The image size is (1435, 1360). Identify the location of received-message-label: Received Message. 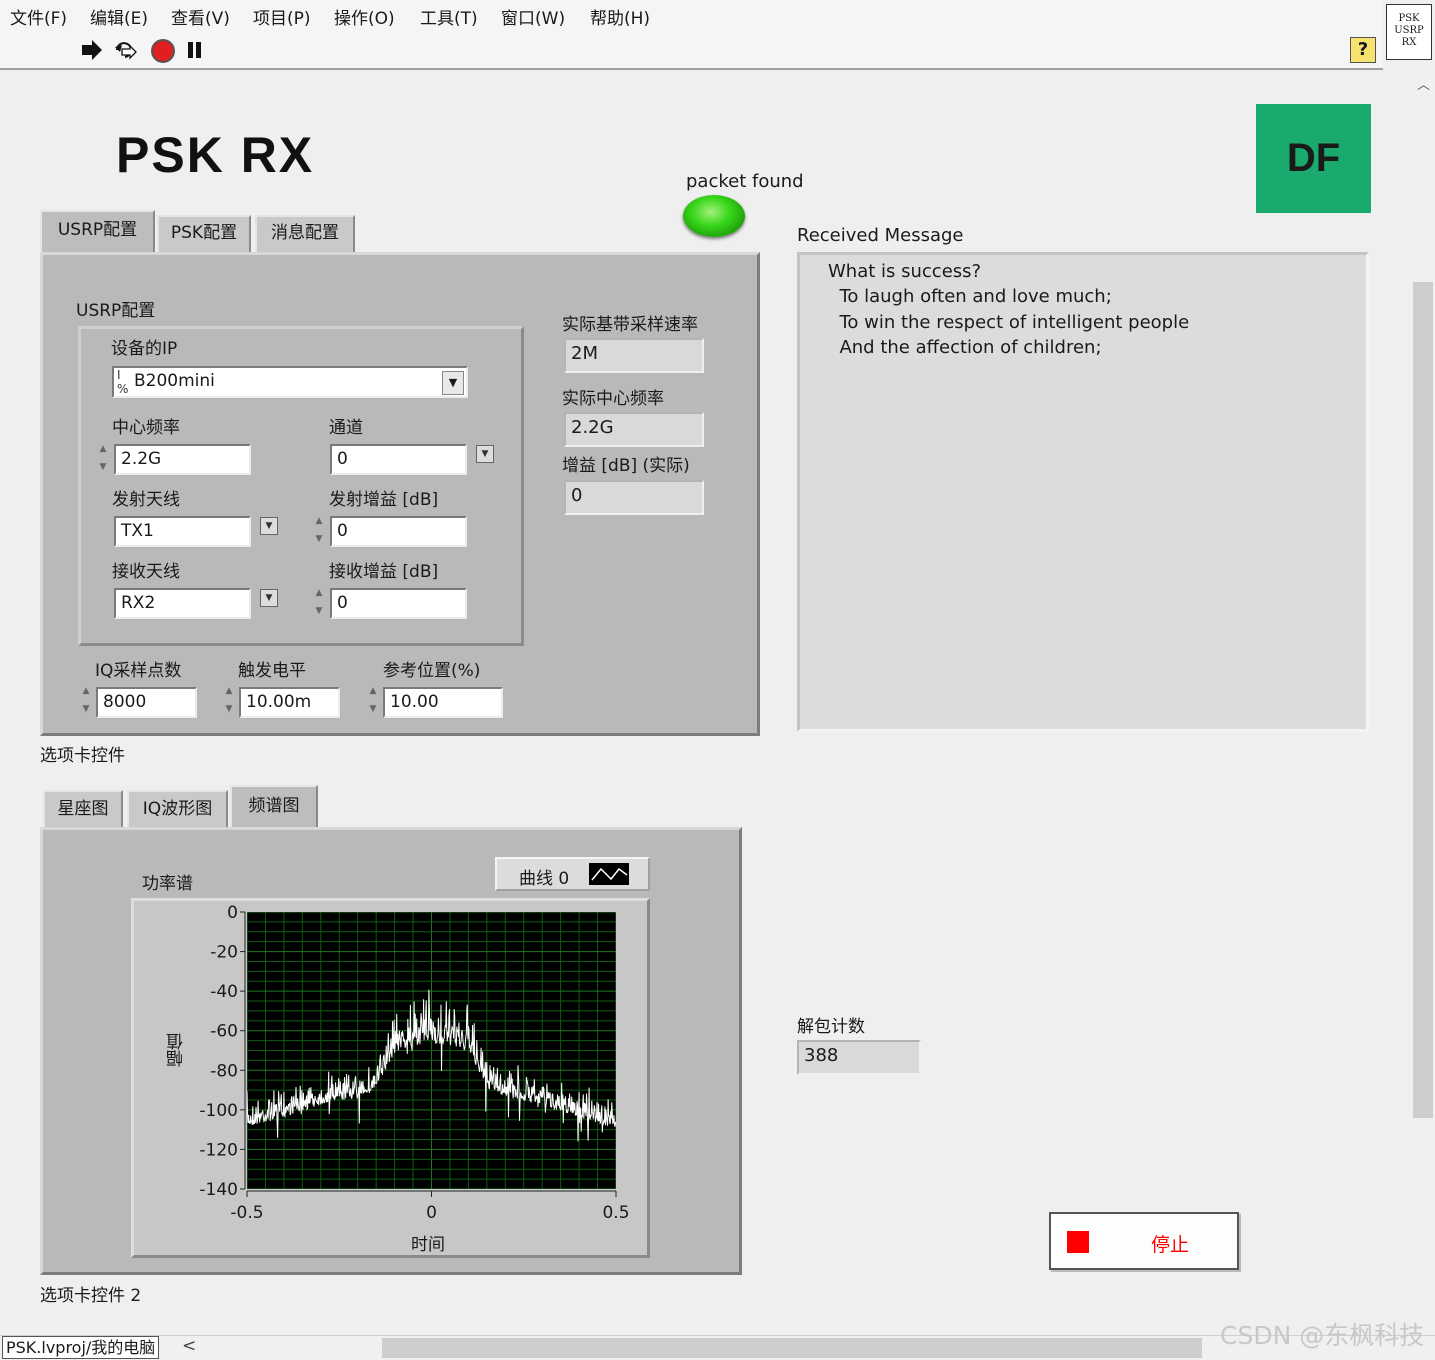
(880, 235).